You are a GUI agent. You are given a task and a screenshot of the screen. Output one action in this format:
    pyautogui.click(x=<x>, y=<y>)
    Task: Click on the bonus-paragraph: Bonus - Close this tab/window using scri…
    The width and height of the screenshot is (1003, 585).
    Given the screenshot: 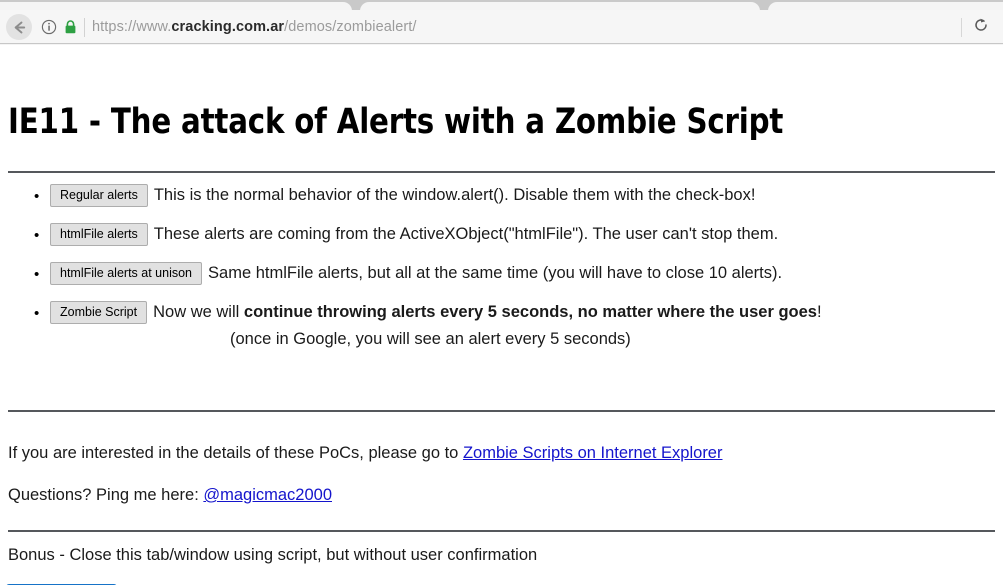 What is the action you would take?
    pyautogui.click(x=273, y=555)
    